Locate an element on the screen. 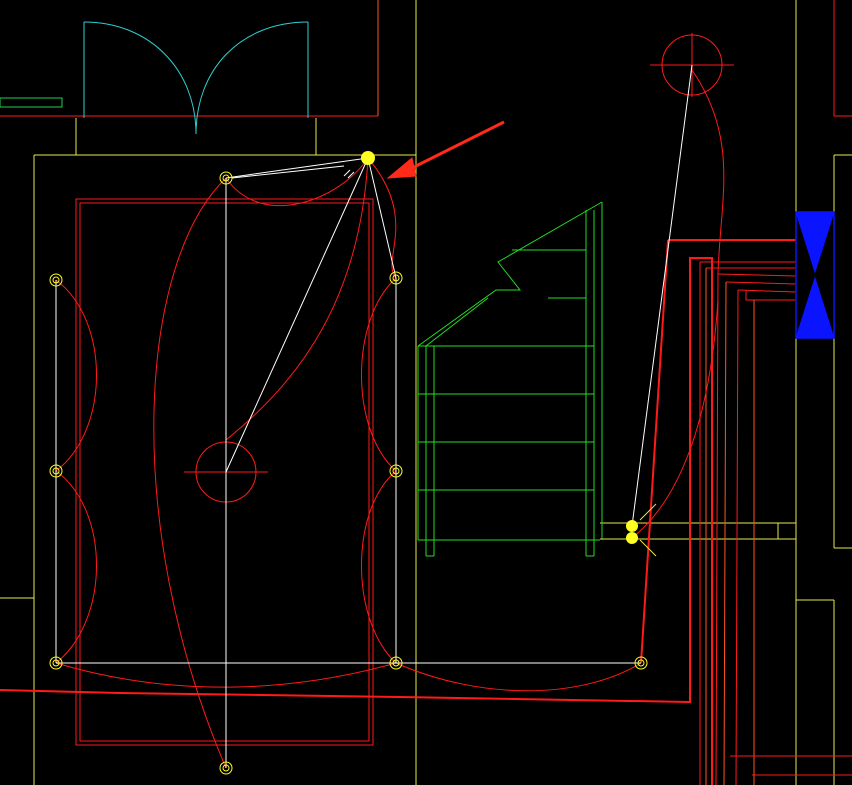 The image size is (852, 785). staircase is located at coordinates (510, 379).